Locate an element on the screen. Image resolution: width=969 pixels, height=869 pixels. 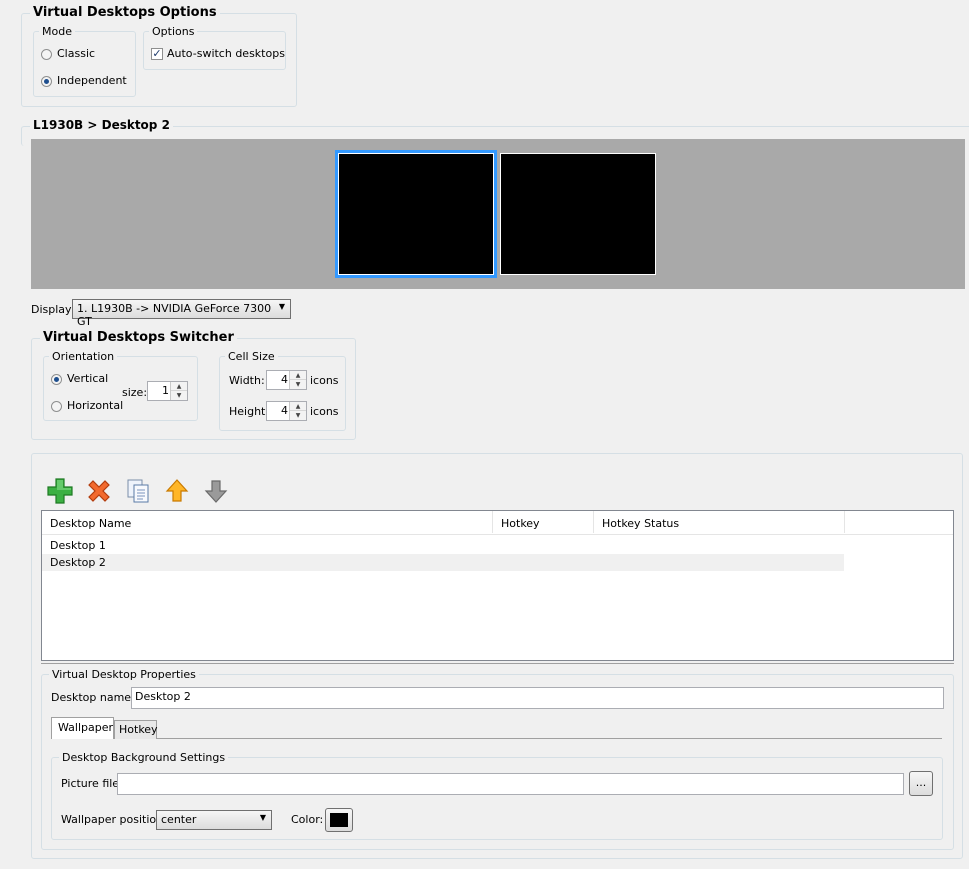
tab-hotkey-label: Hotkey is located at coordinates (138, 729).